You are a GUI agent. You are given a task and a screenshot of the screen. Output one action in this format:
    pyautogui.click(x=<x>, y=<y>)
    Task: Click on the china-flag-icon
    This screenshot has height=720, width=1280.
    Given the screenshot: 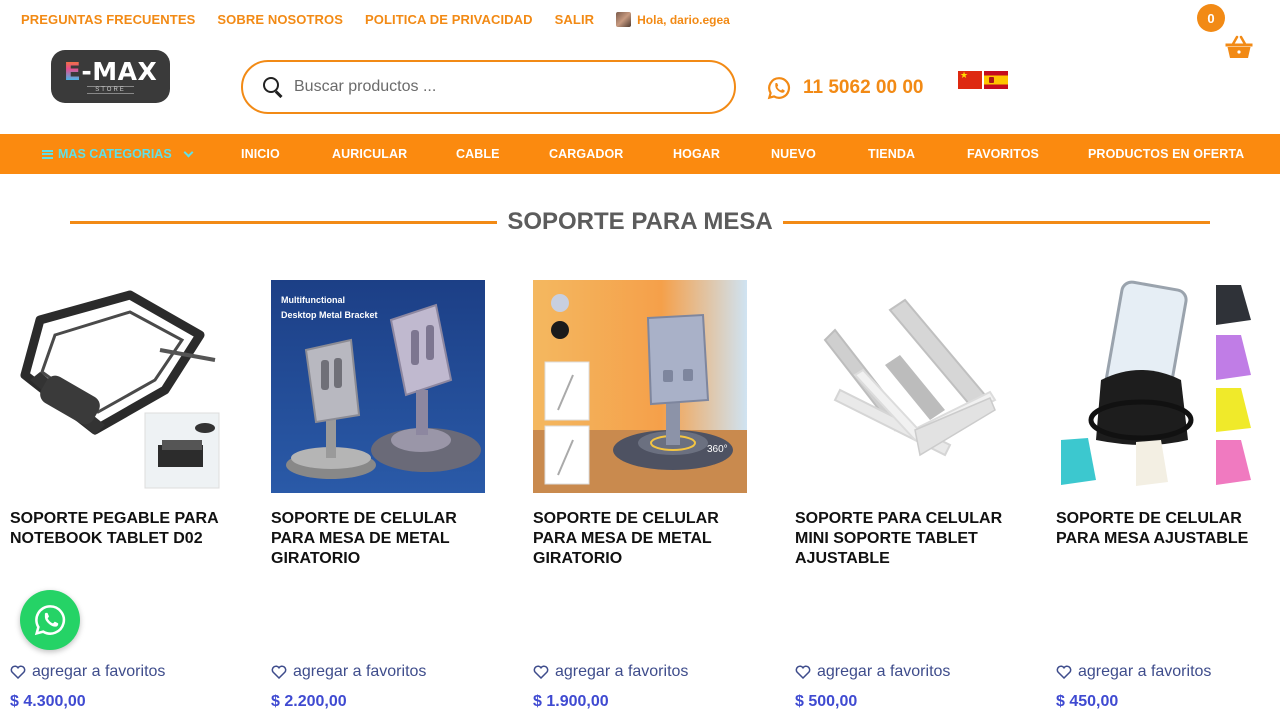 What is the action you would take?
    pyautogui.click(x=970, y=79)
    